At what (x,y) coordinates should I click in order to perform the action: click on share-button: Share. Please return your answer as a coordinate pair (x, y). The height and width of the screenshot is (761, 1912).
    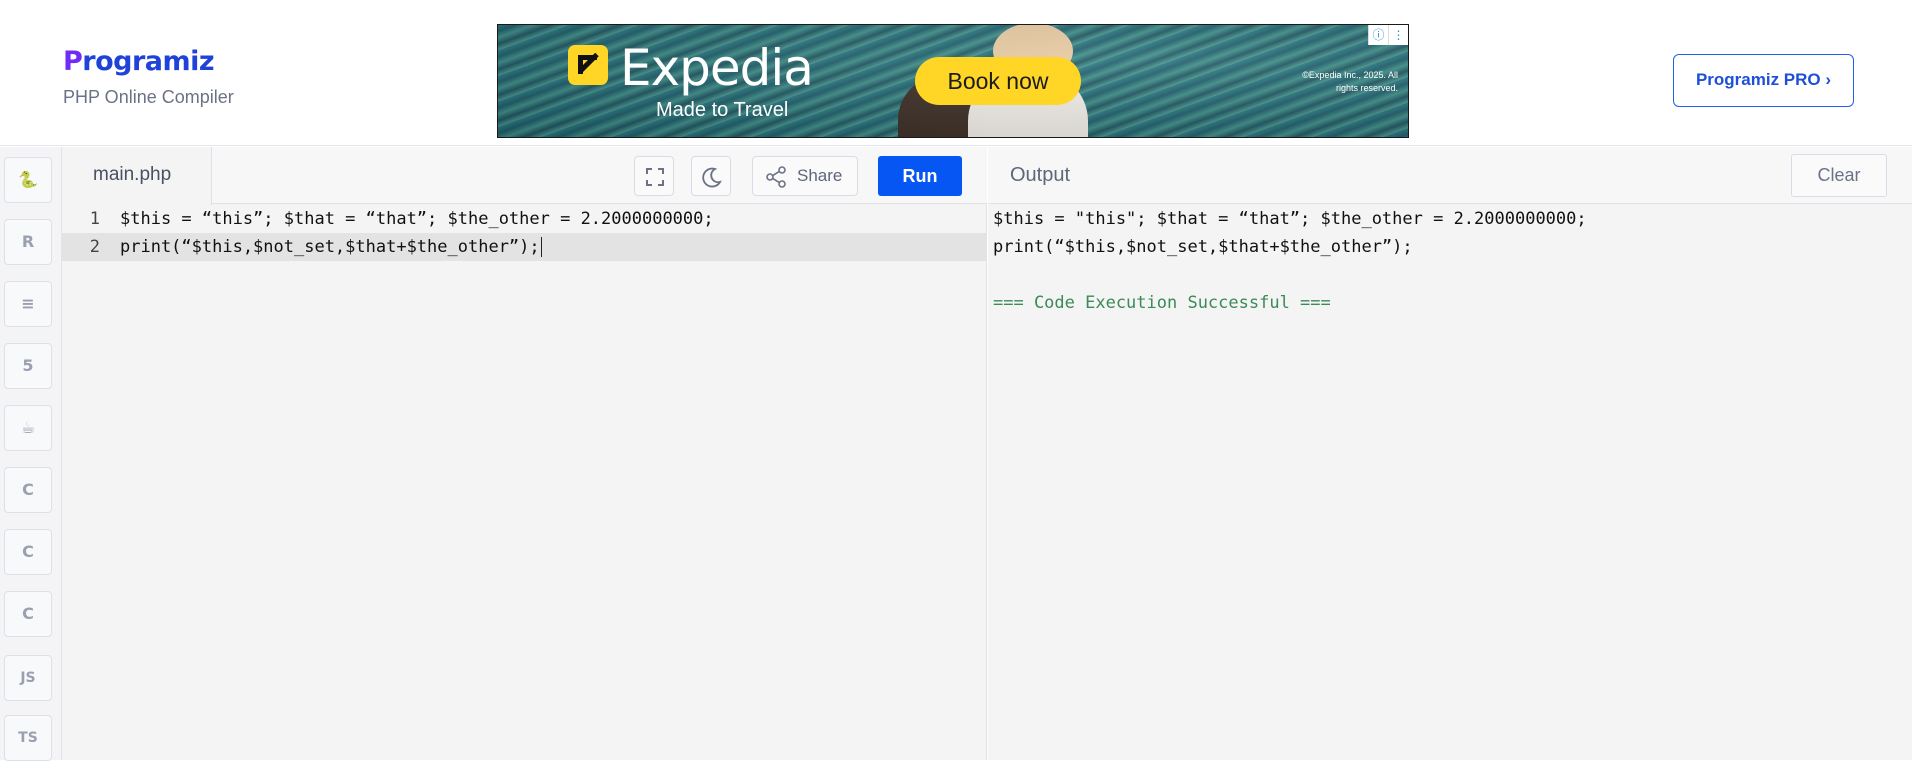
    Looking at the image, I should click on (805, 176).